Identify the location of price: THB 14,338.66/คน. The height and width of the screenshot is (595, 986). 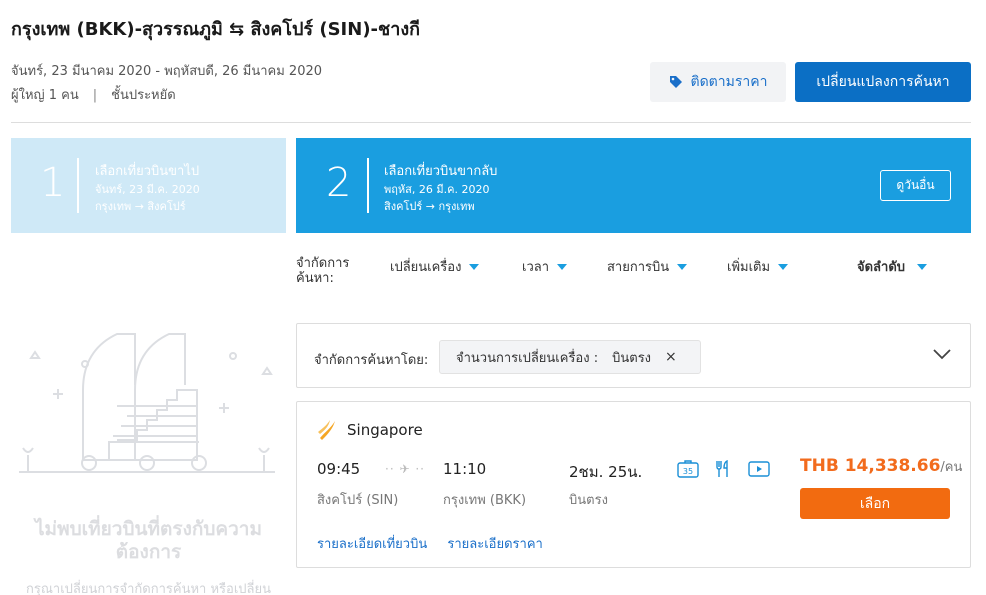
(881, 466).